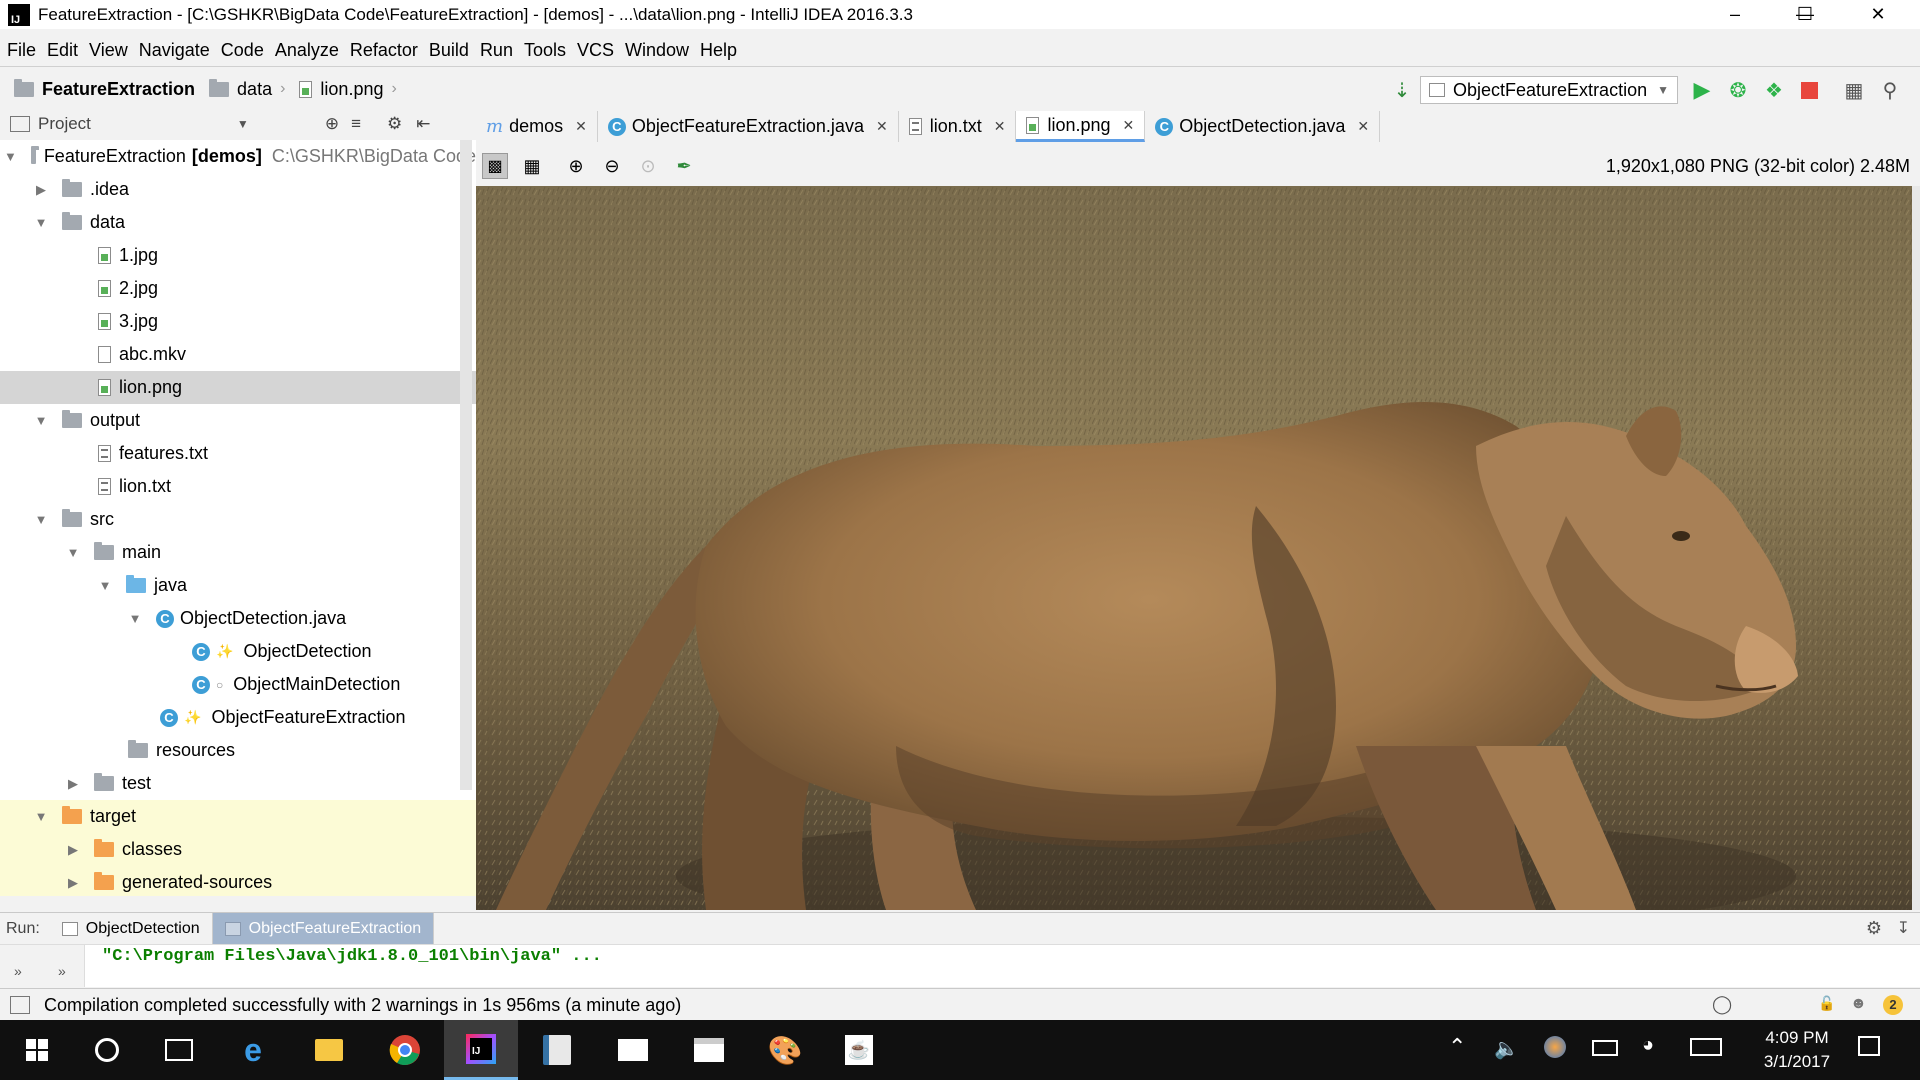  I want to click on debug-icon: ❂, so click(1738, 90).